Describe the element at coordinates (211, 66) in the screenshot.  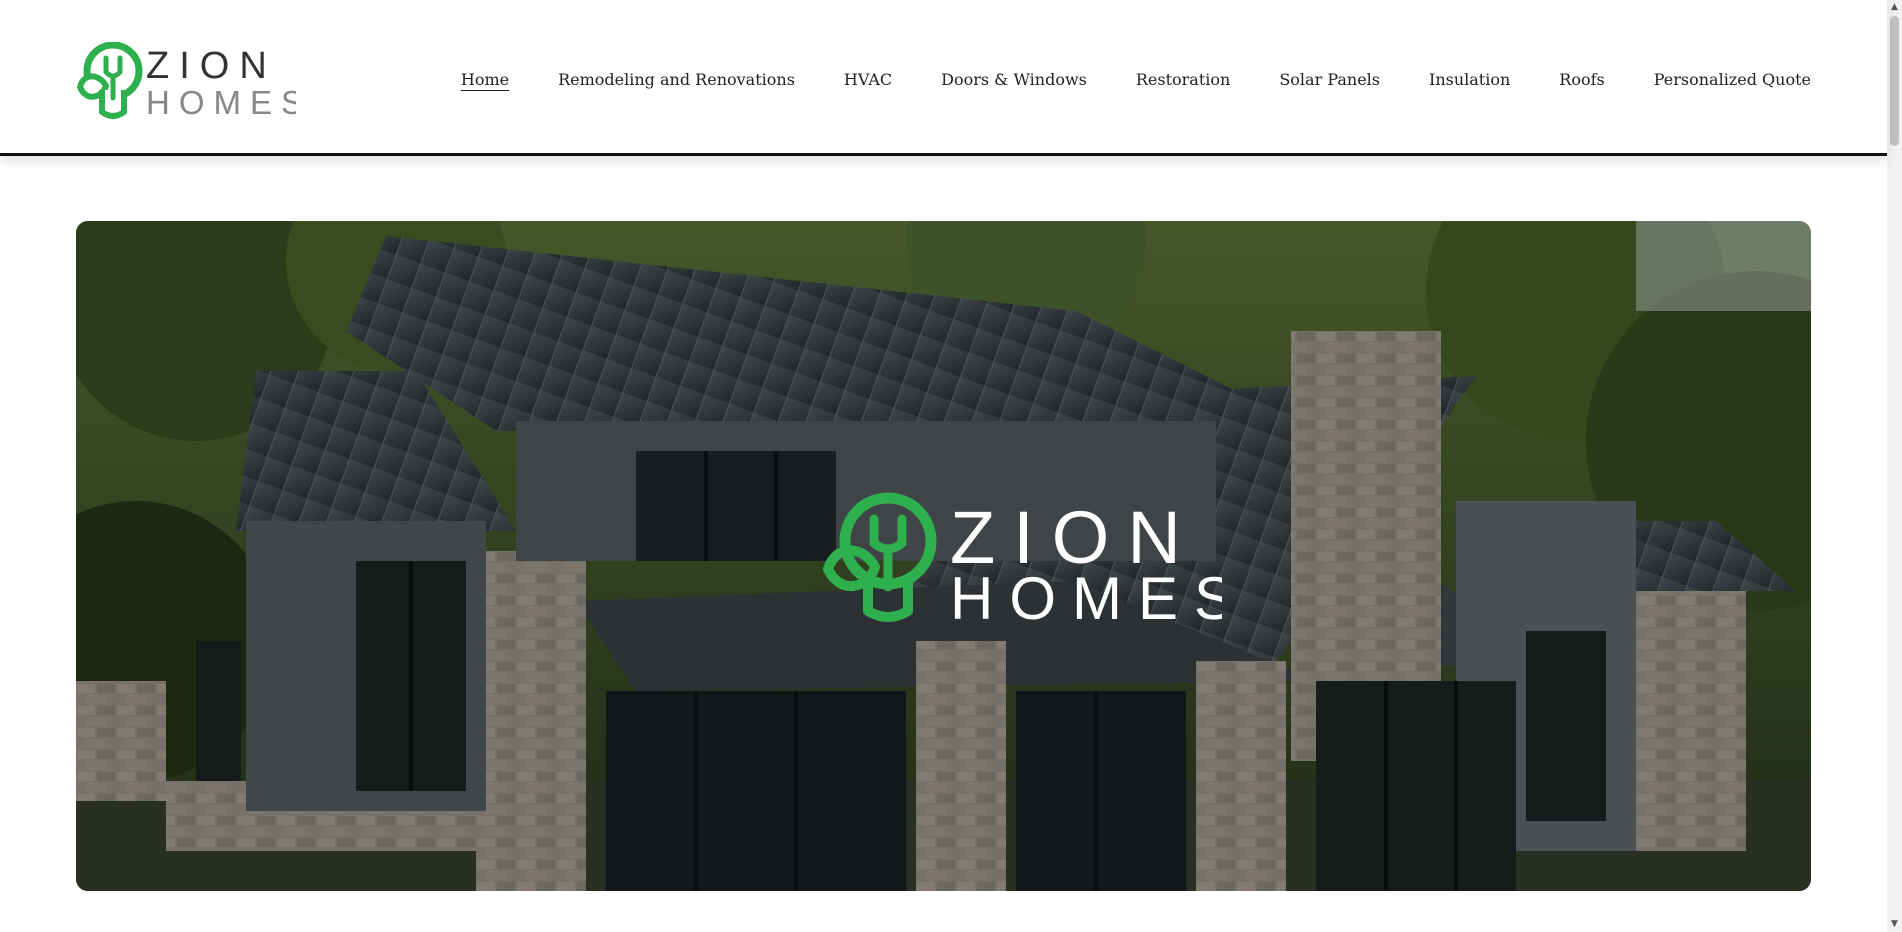
I see `logo-word-zion: ZION` at that location.